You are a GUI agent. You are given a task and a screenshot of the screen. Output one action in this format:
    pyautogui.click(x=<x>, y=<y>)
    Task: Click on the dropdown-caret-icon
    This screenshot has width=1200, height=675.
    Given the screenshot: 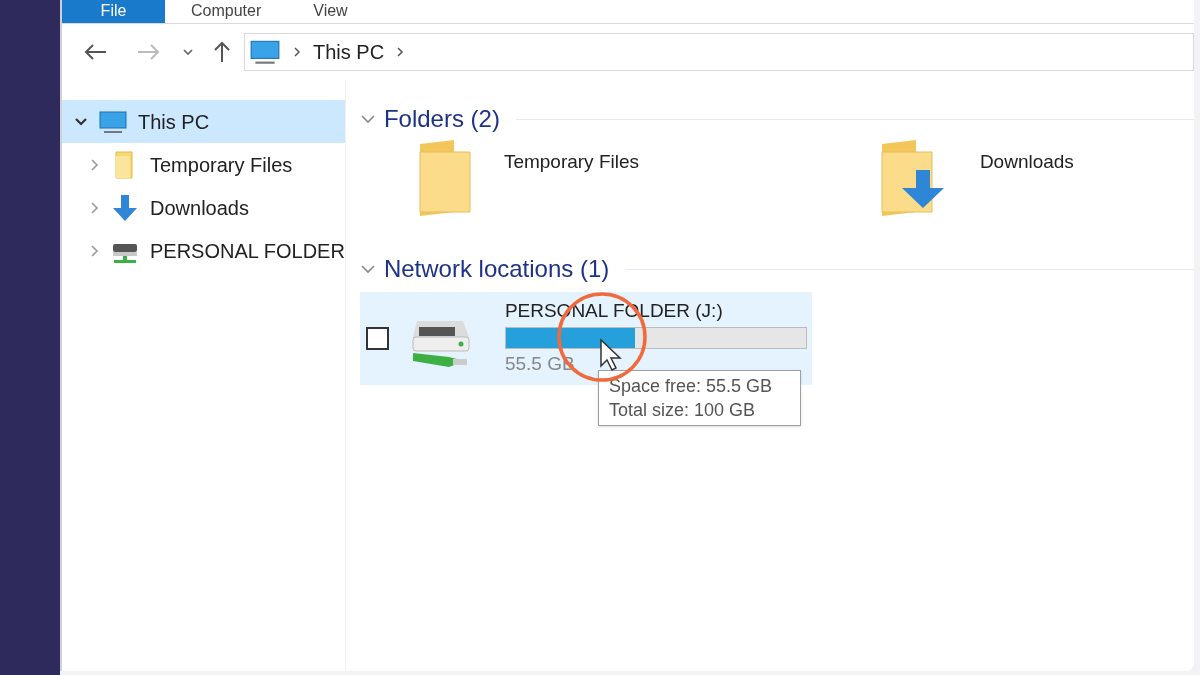 What is the action you would take?
    pyautogui.click(x=188, y=52)
    